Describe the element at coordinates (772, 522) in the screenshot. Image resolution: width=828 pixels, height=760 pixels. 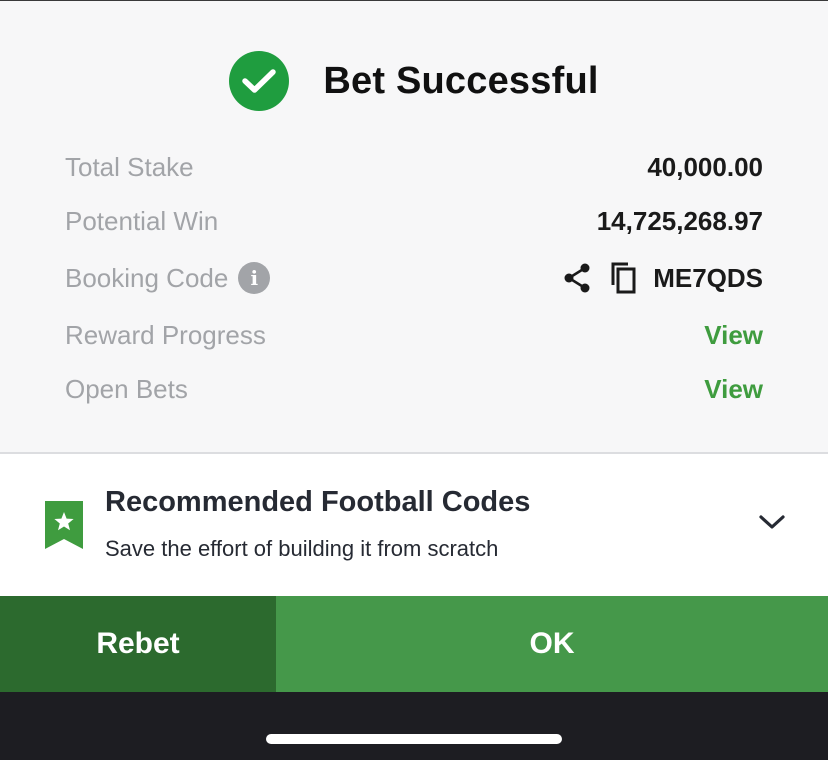
I see `chevron-down-icon` at that location.